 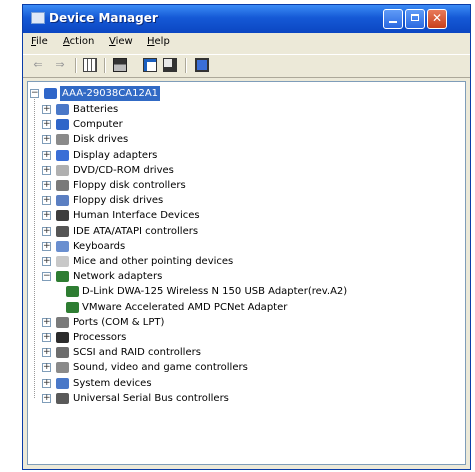 I want to click on tree-item-label: SCSI and RAID controllers, so click(x=137, y=353).